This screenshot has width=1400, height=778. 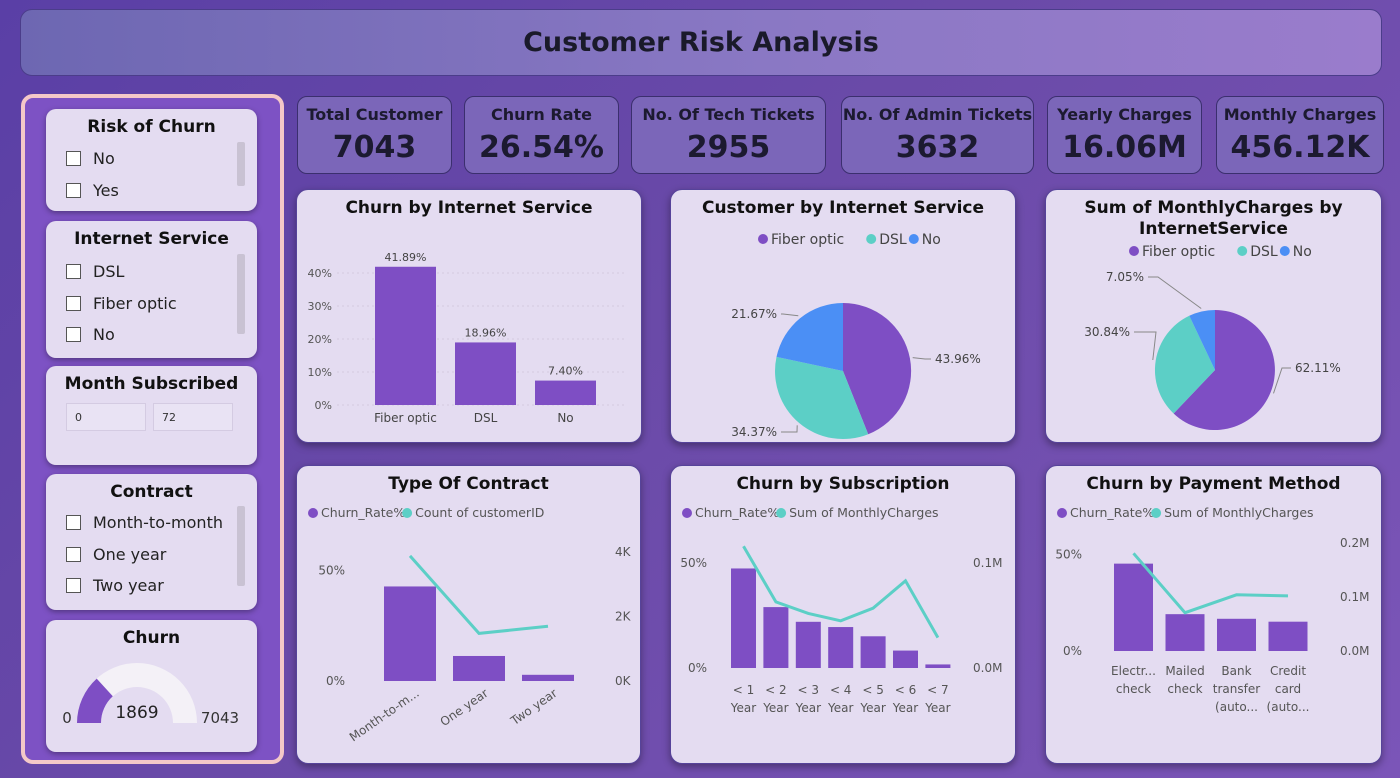 What do you see at coordinates (486, 332) in the screenshot?
I see `data-label: 18.96%` at bounding box center [486, 332].